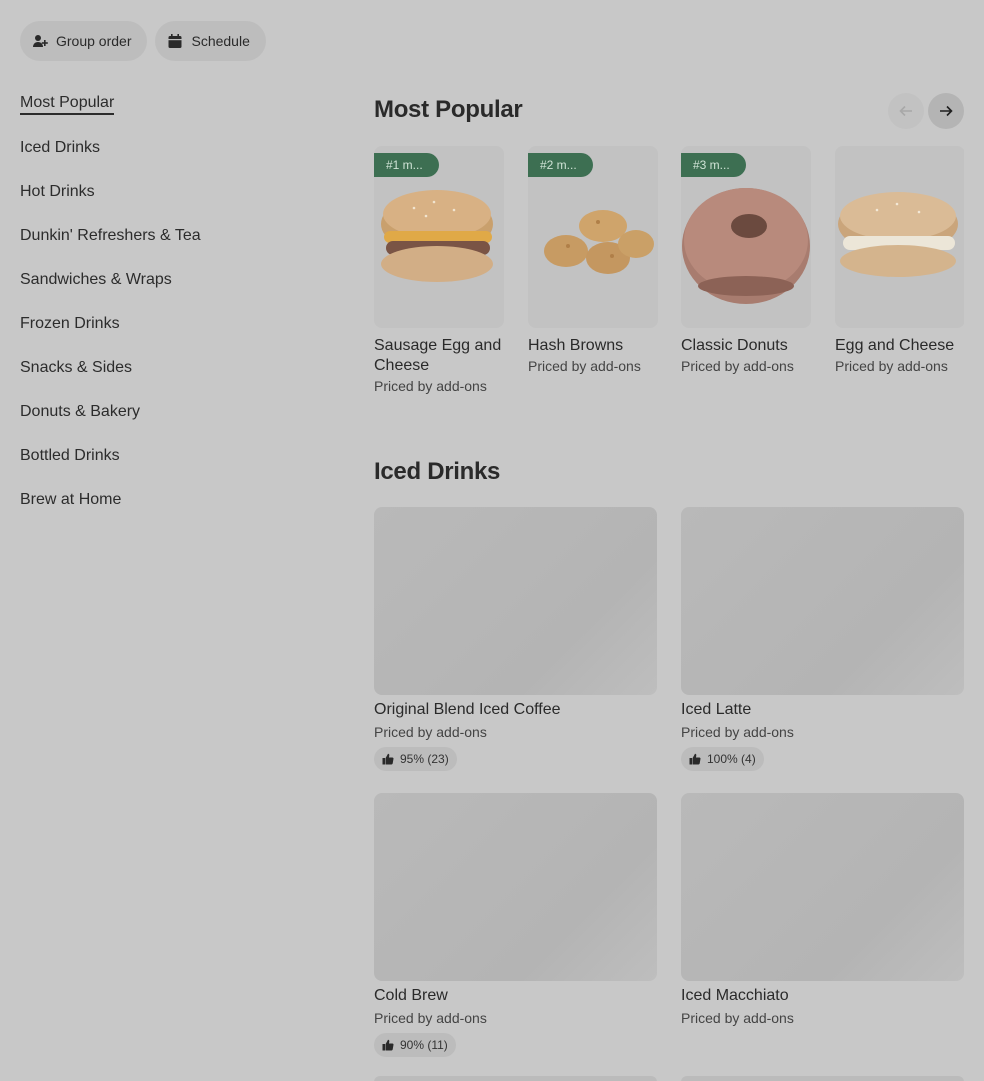  Describe the element at coordinates (70, 455) in the screenshot. I see `sidebar-item-label: Bottled Drinks` at that location.